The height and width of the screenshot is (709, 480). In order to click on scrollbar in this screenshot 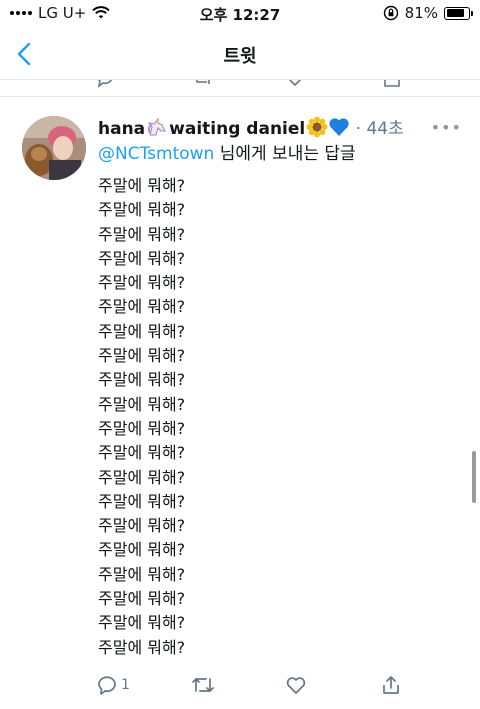, I will do `click(474, 477)`.